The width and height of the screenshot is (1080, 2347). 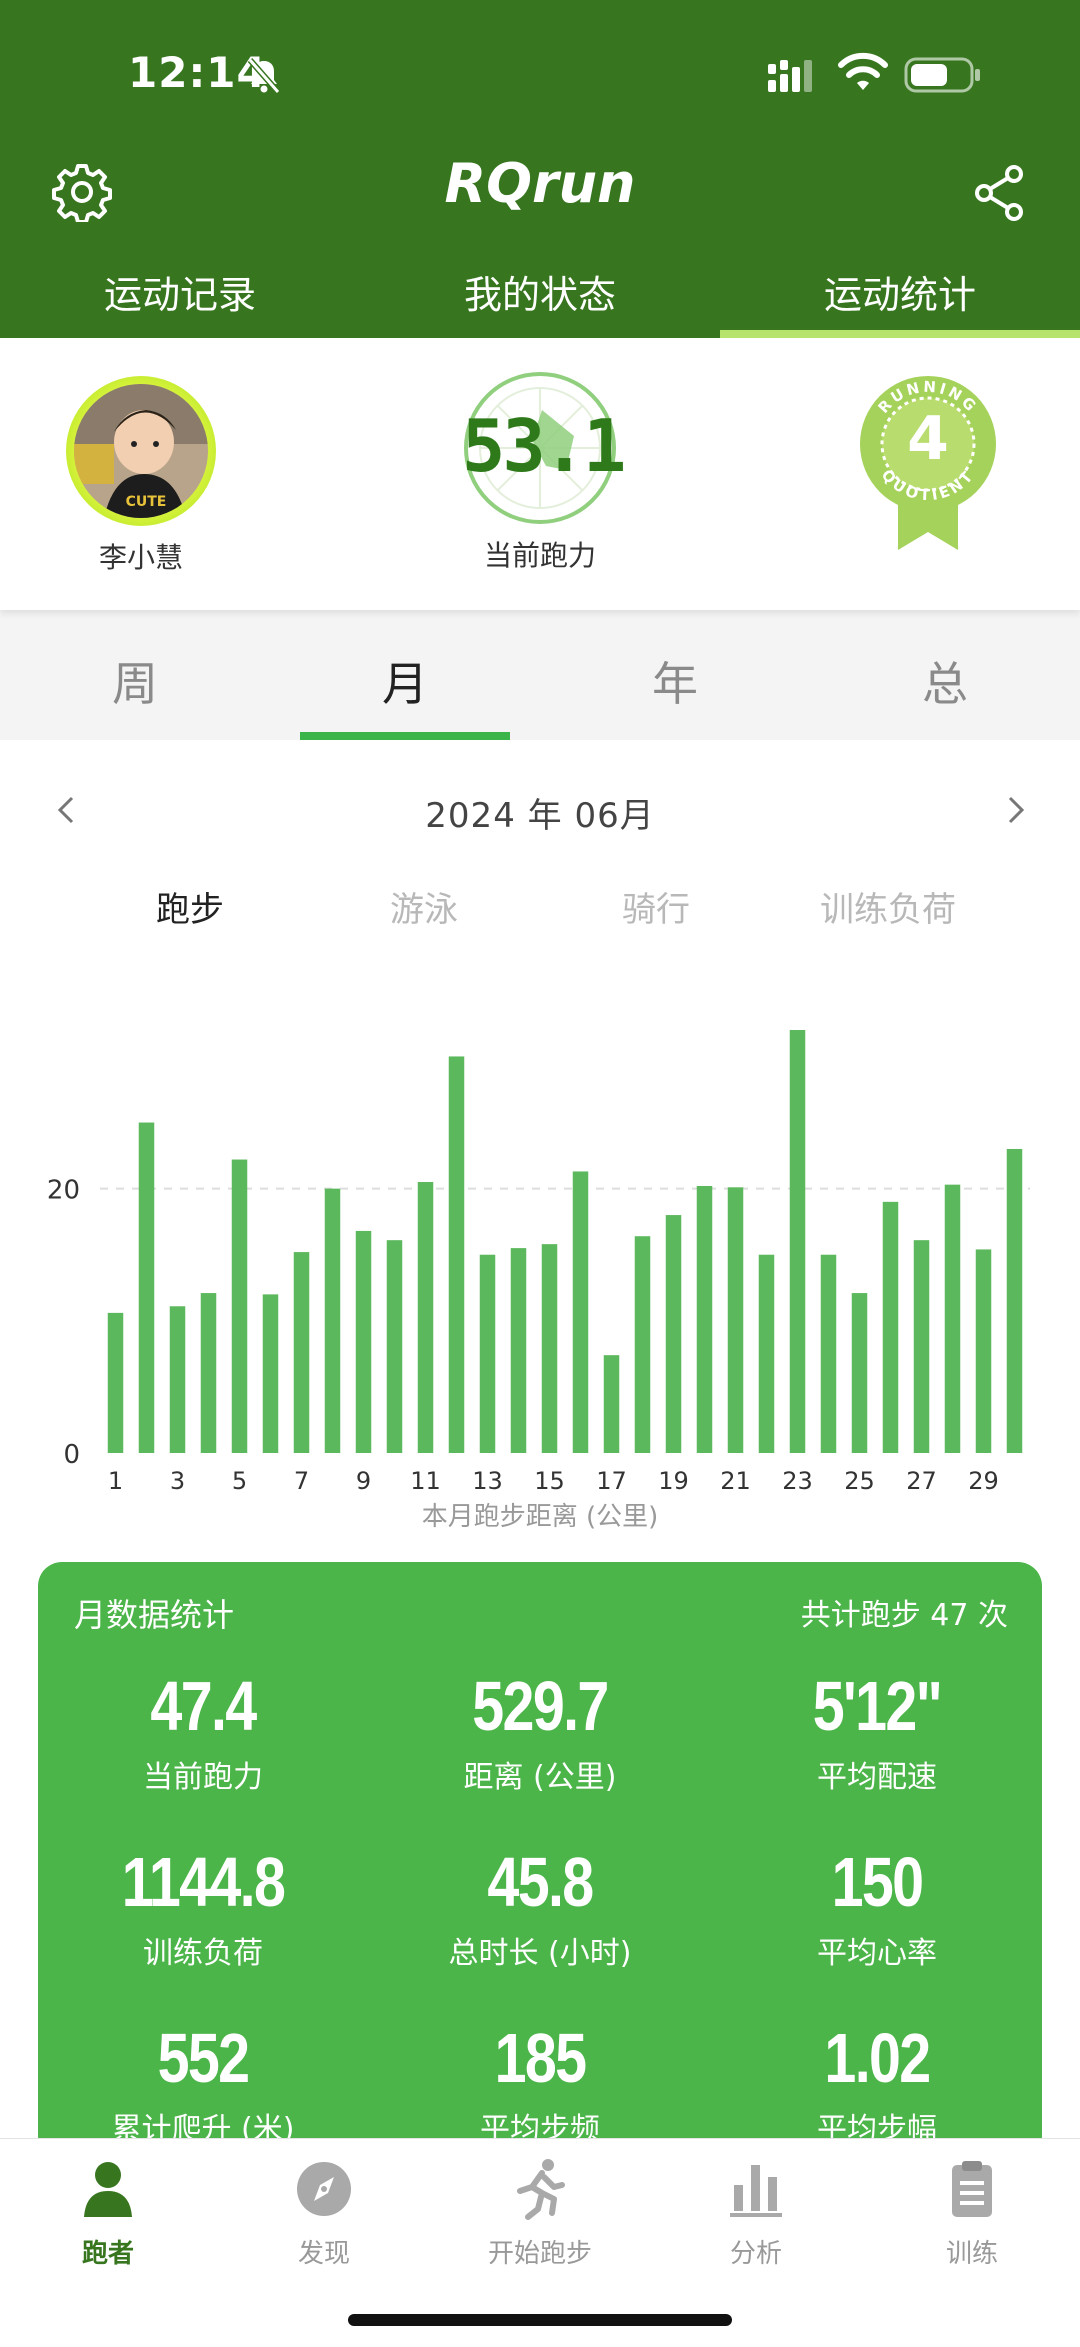 What do you see at coordinates (539, 555) in the screenshot?
I see `running-power-label: 当前跑力` at bounding box center [539, 555].